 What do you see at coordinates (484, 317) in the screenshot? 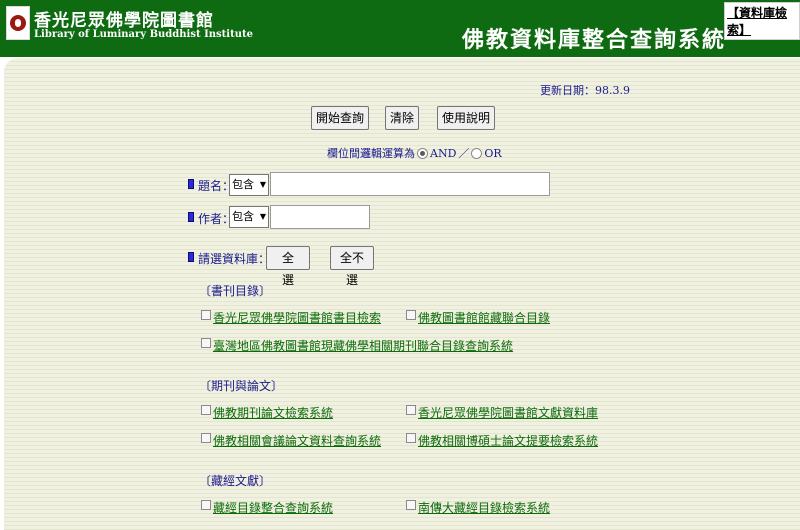
I see `db-link: 佛教圖書館館藏聯合目錄` at bounding box center [484, 317].